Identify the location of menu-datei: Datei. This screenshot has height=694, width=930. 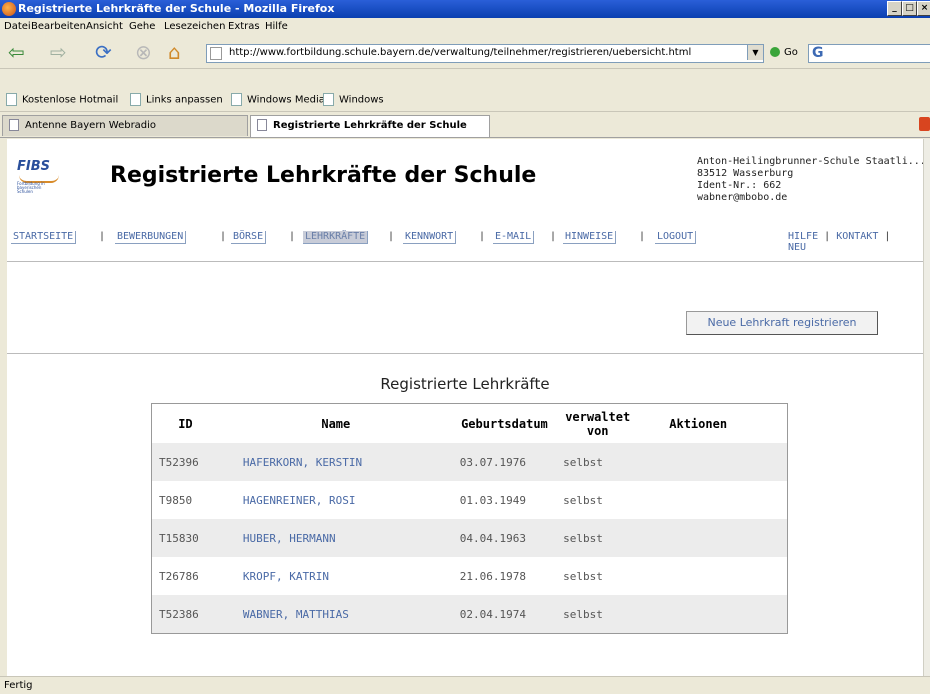
(17, 26).